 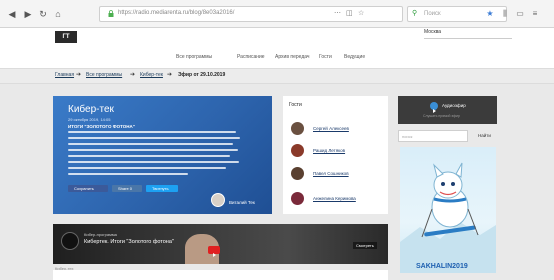 I want to click on share-vk-label: Share 0, so click(x=125, y=188).